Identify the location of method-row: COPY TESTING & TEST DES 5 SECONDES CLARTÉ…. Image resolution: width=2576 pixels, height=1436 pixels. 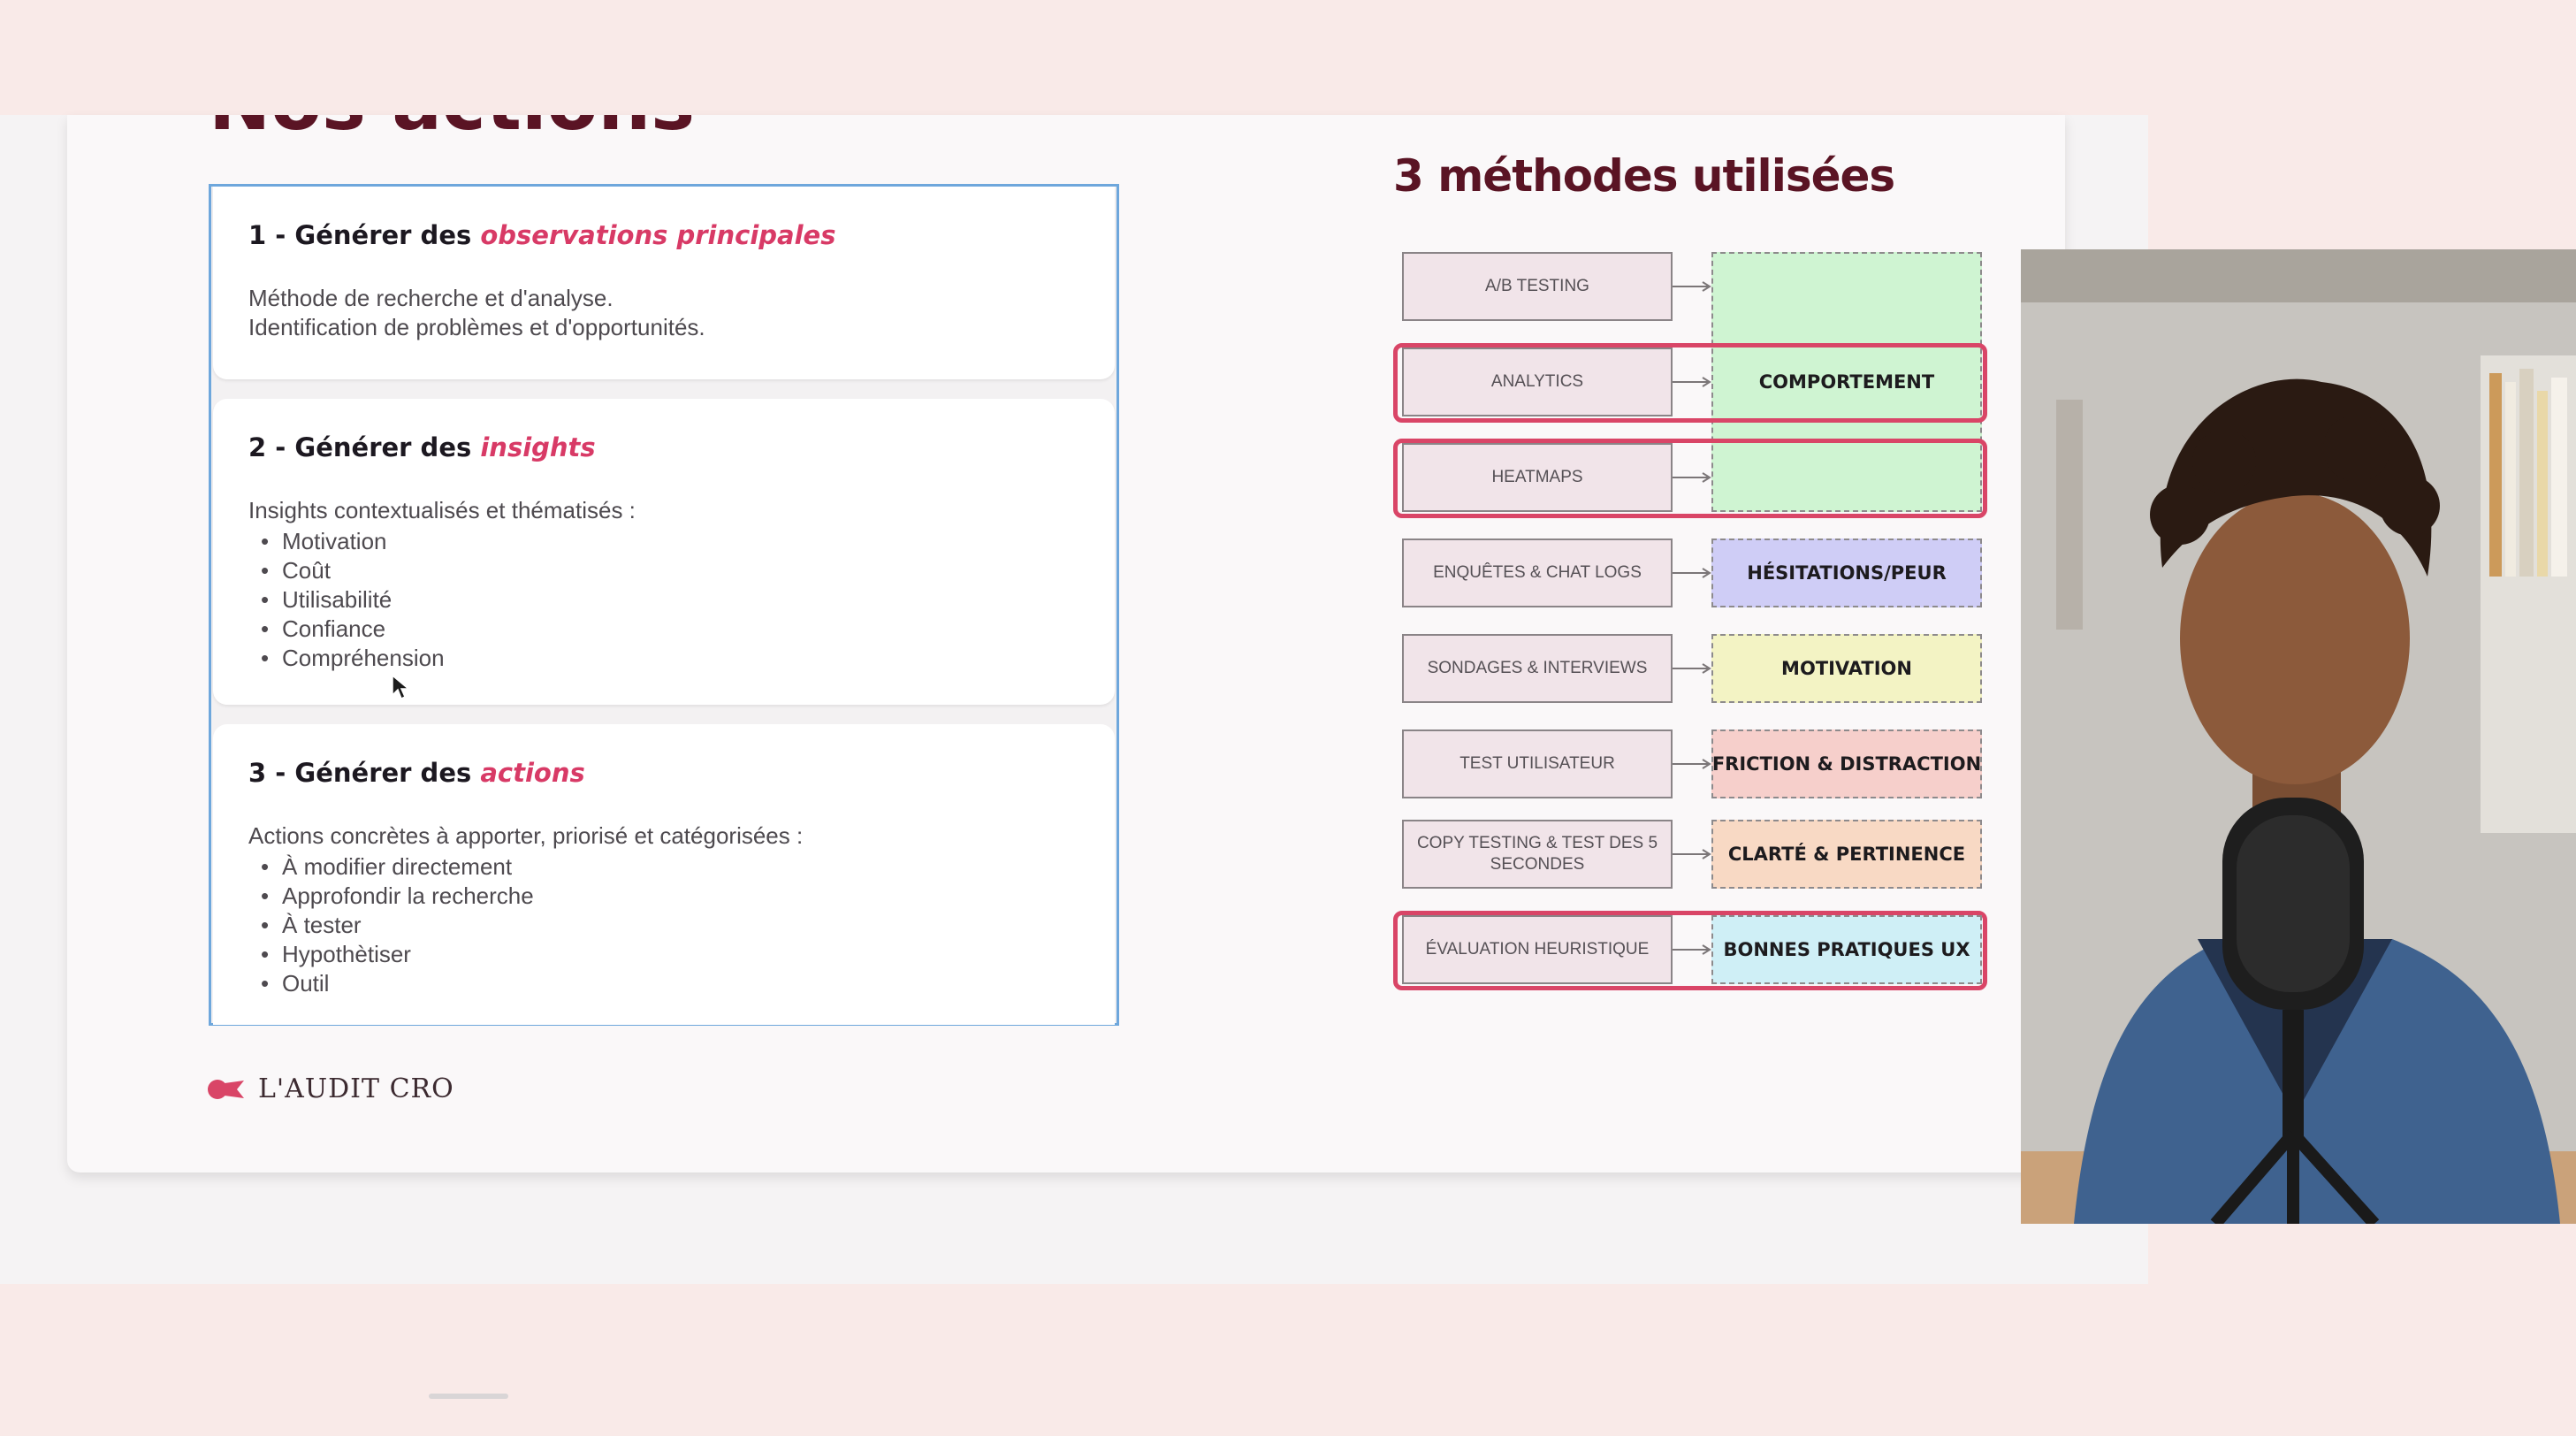
(1729, 855).